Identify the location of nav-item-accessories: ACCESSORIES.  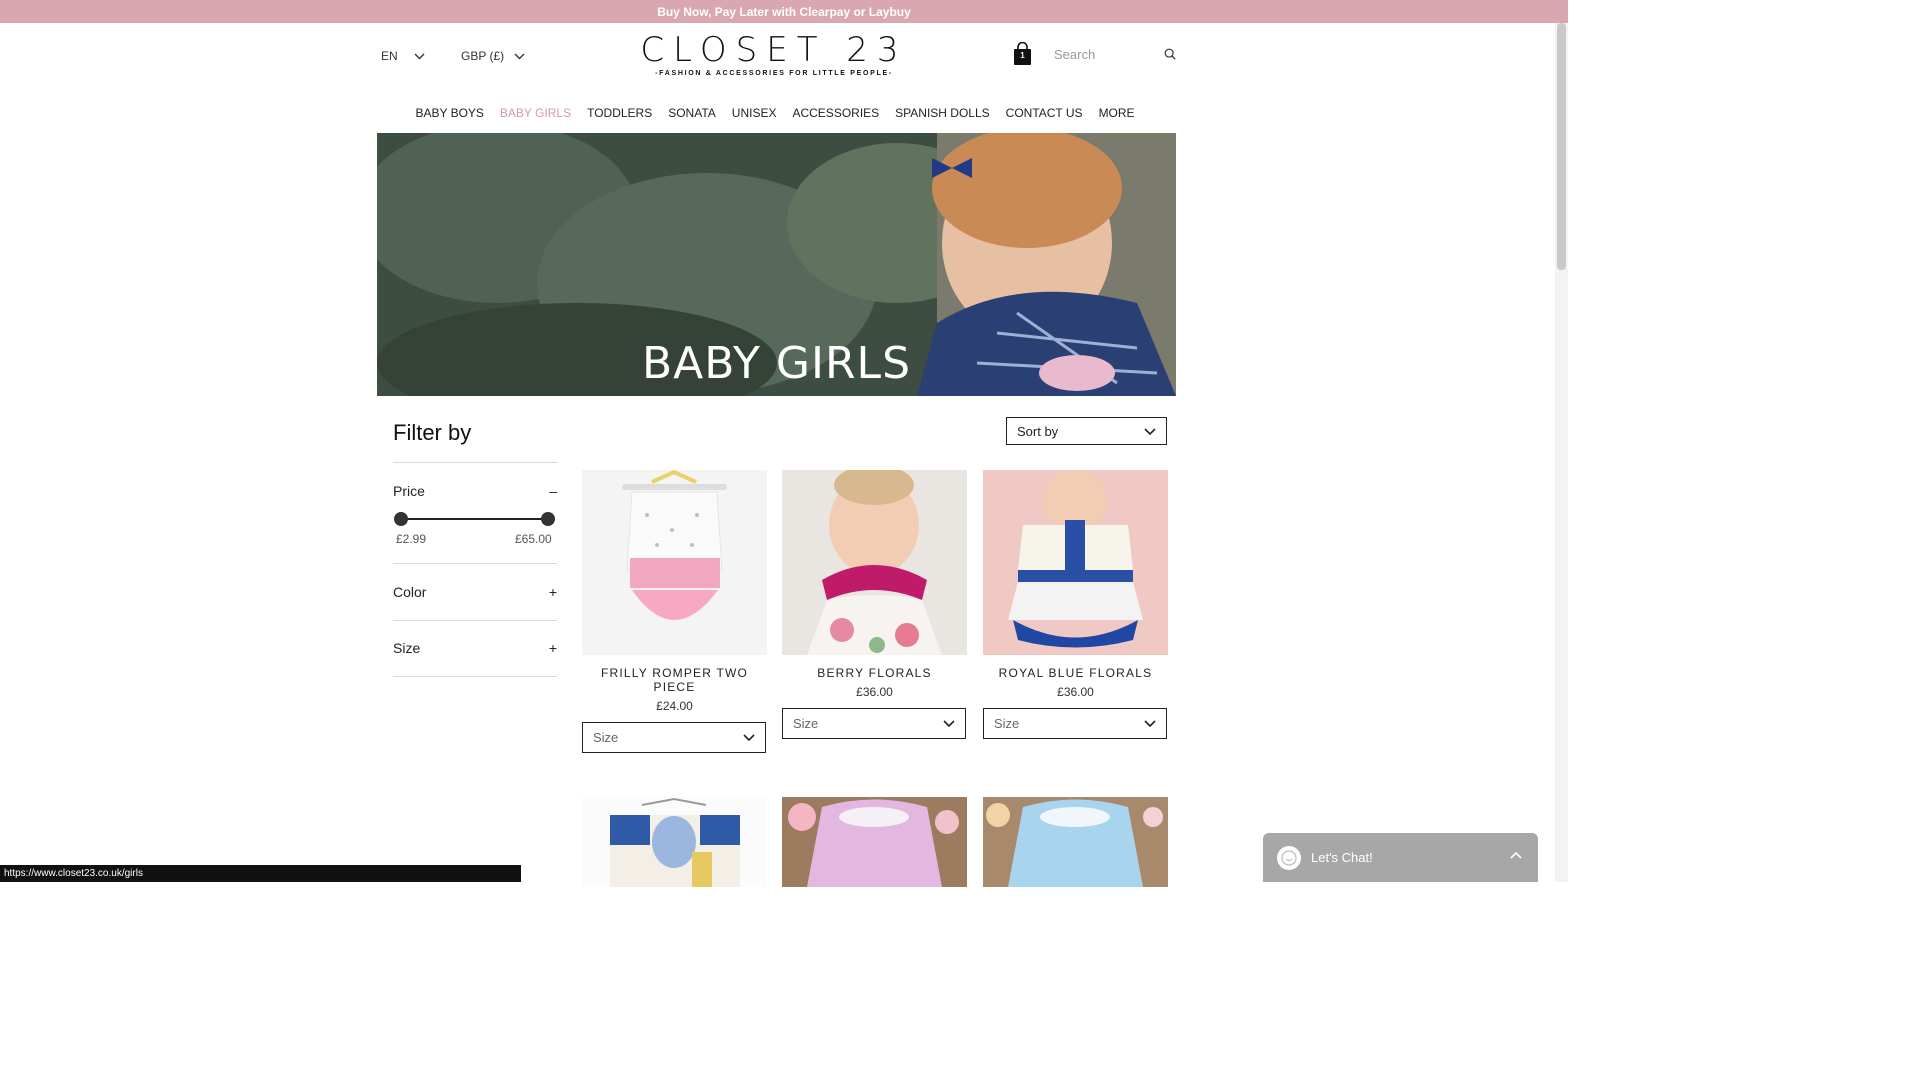
(835, 113).